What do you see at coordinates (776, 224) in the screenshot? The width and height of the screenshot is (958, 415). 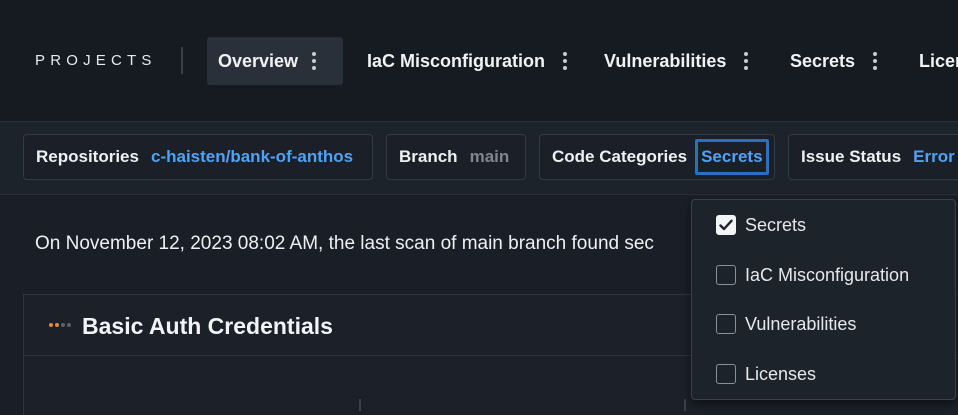 I see `option-label: Secrets` at bounding box center [776, 224].